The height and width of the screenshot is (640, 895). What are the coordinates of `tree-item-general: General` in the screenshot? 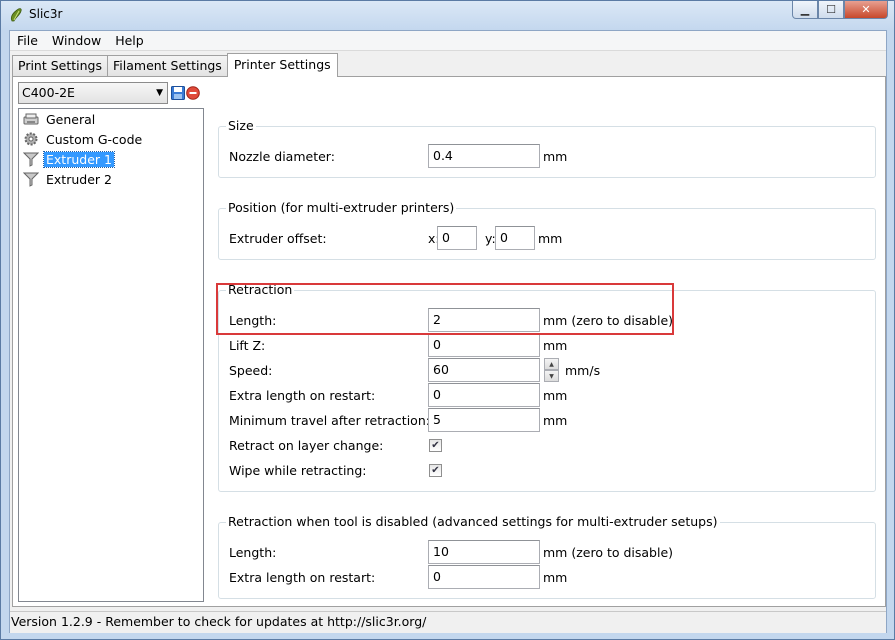 It's located at (111, 119).